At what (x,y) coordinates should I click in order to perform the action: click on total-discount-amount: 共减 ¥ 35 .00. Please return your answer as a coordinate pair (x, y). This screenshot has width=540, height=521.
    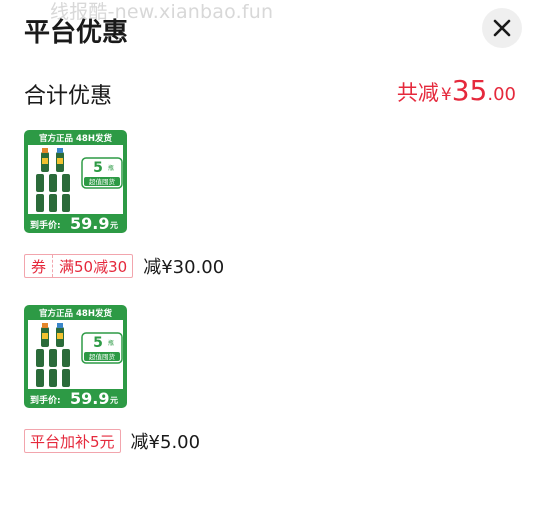
    Looking at the image, I should click on (456, 90).